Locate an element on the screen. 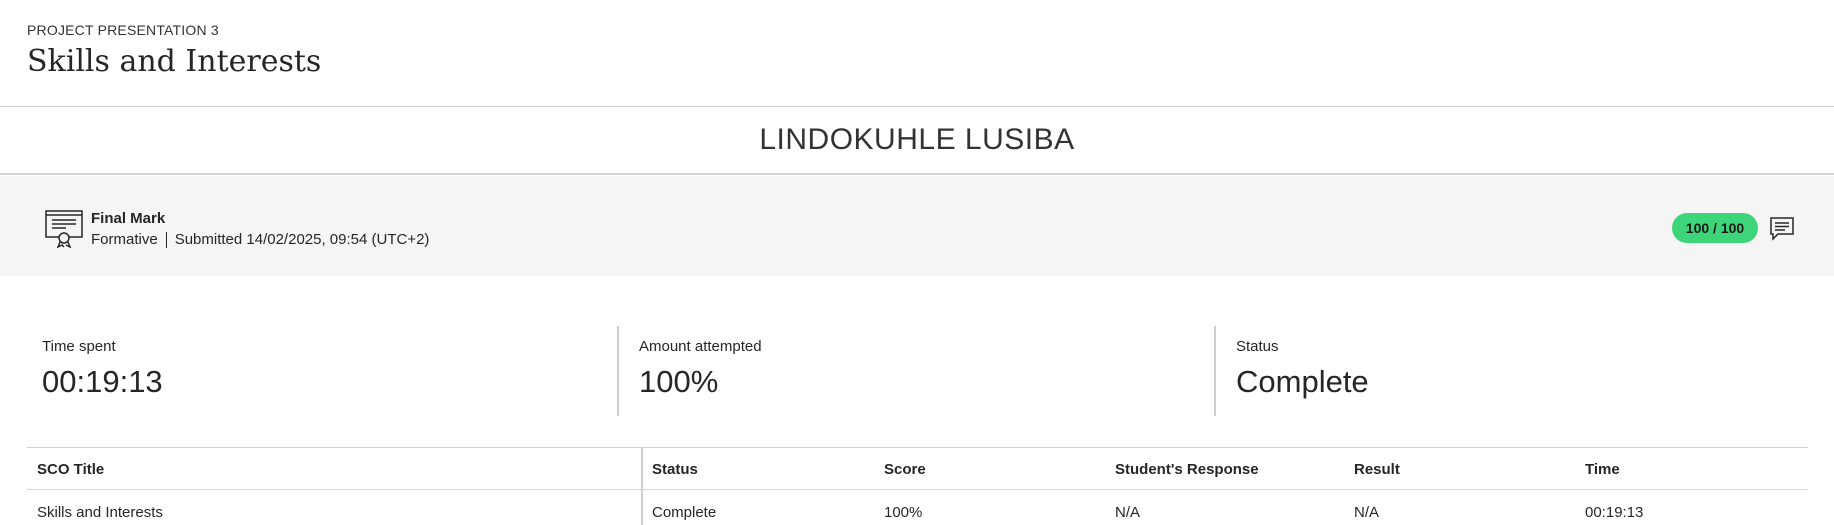 The width and height of the screenshot is (1834, 525). stat-label: Status is located at coordinates (1257, 346).